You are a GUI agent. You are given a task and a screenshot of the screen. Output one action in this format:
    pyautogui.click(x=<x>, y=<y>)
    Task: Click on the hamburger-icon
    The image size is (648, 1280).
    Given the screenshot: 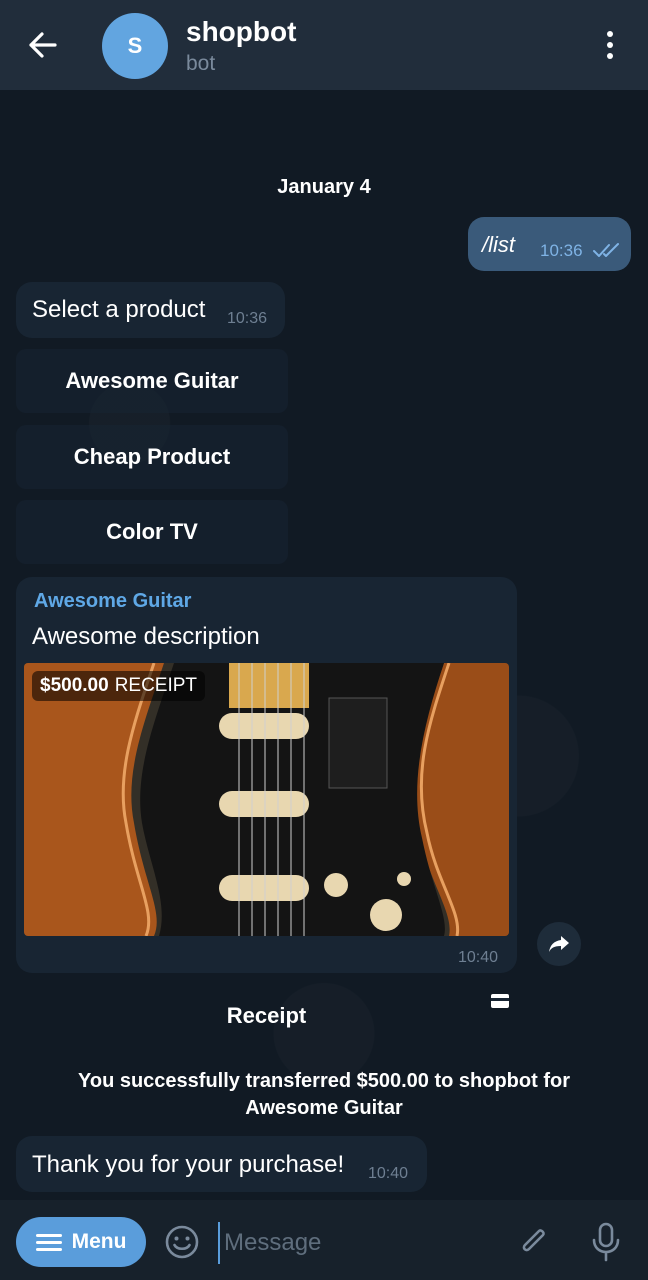 What is the action you would take?
    pyautogui.click(x=48, y=1242)
    